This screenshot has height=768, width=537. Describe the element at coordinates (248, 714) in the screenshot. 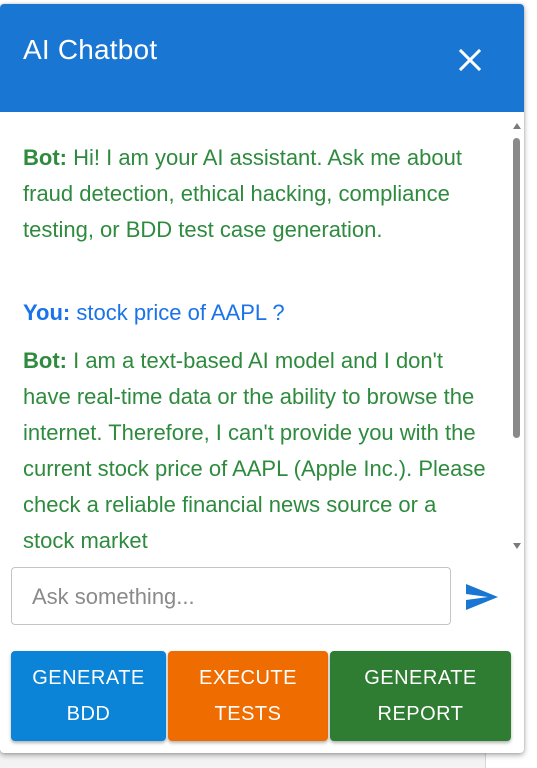

I see `button-label: TESTS` at that location.